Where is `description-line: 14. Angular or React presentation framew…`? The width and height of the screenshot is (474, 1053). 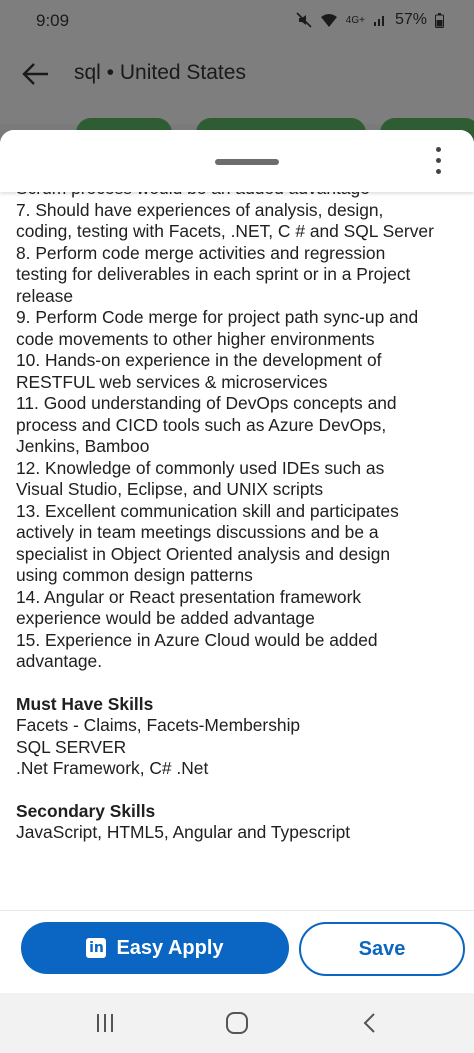
description-line: 14. Angular or React presentation framew… is located at coordinates (189, 596).